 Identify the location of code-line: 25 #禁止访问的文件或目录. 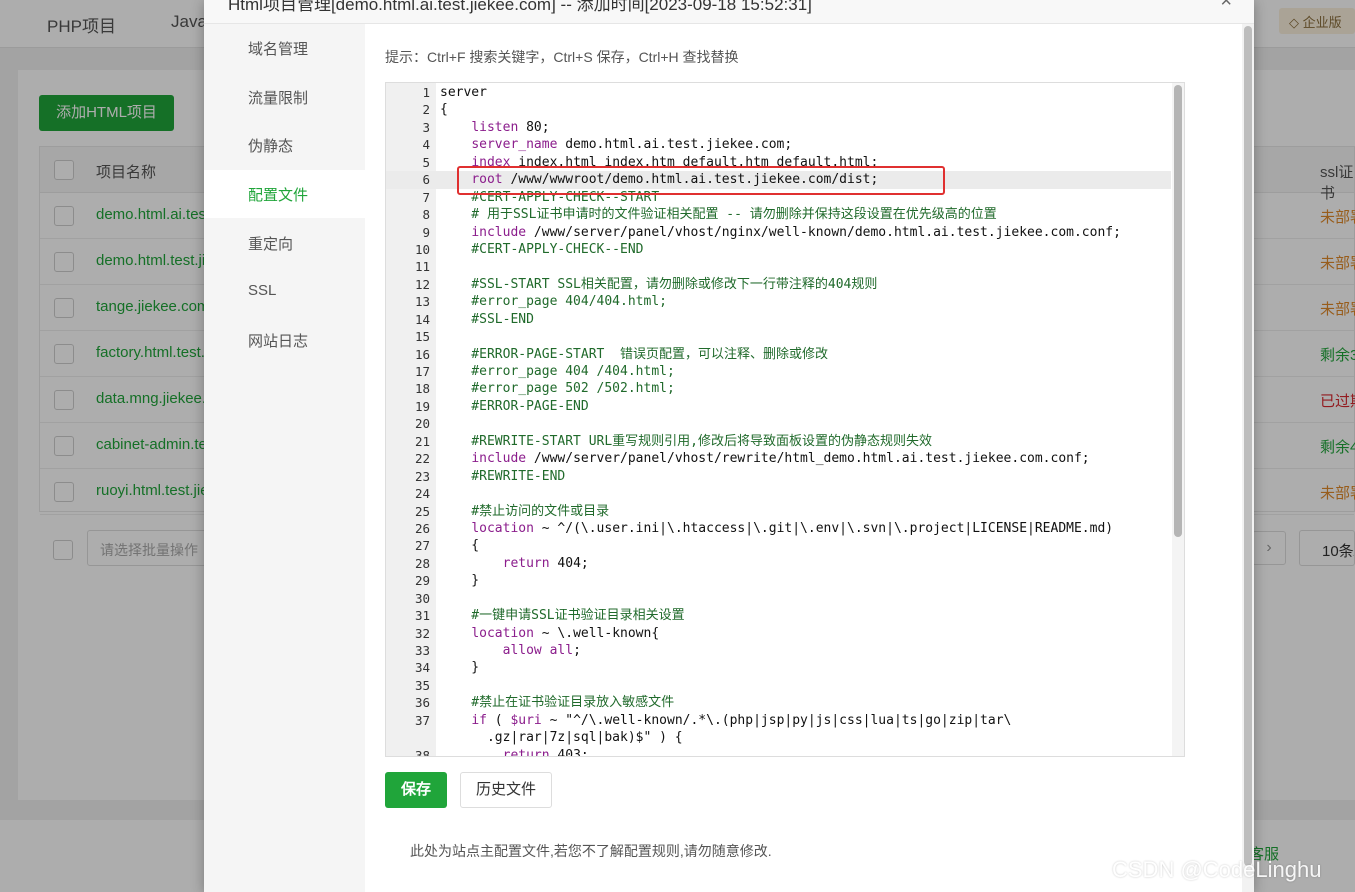
(778, 511).